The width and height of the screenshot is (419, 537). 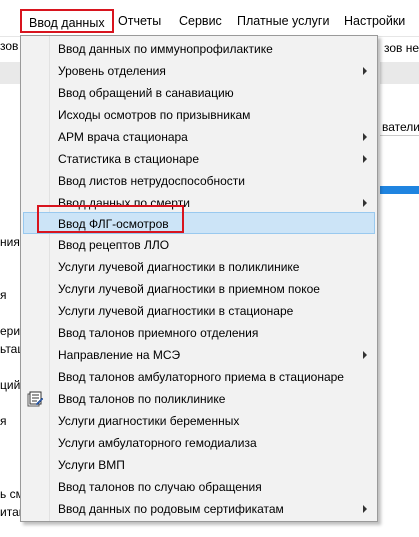 I want to click on menu-item-sanaviation: Ввод обращений в санавиацию, so click(x=199, y=93).